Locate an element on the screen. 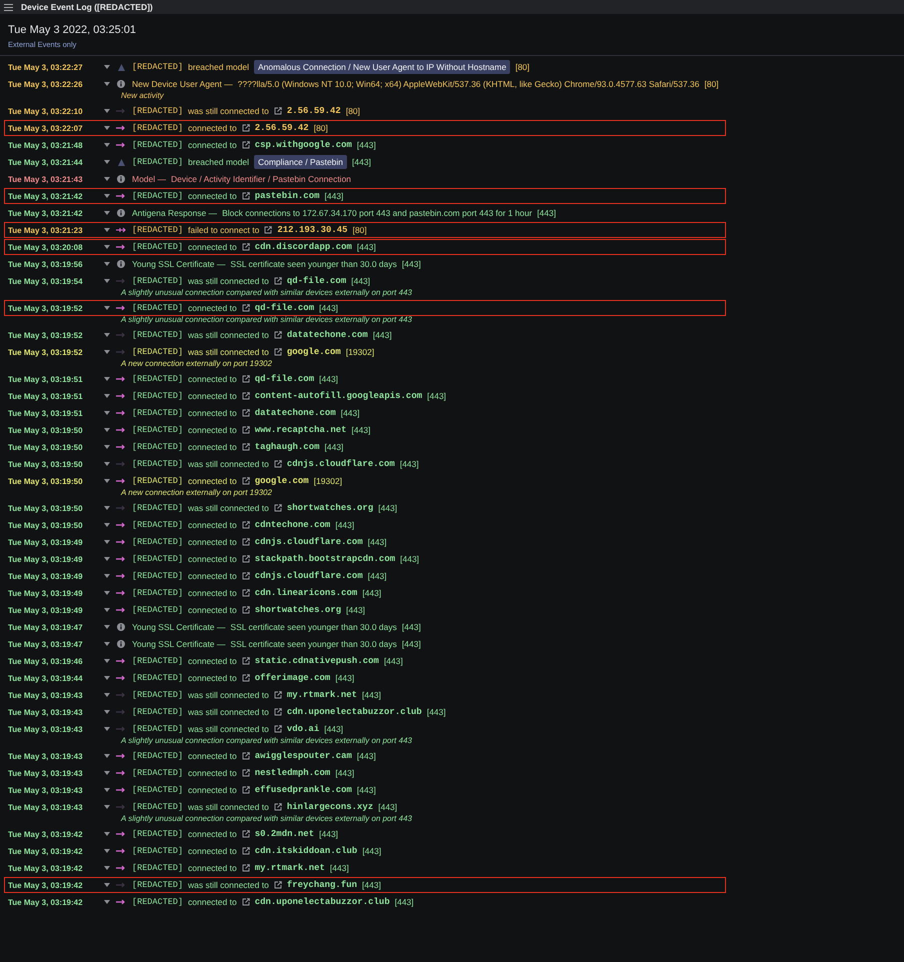  host-link: static.cdnativepush.com is located at coordinates (316, 661).